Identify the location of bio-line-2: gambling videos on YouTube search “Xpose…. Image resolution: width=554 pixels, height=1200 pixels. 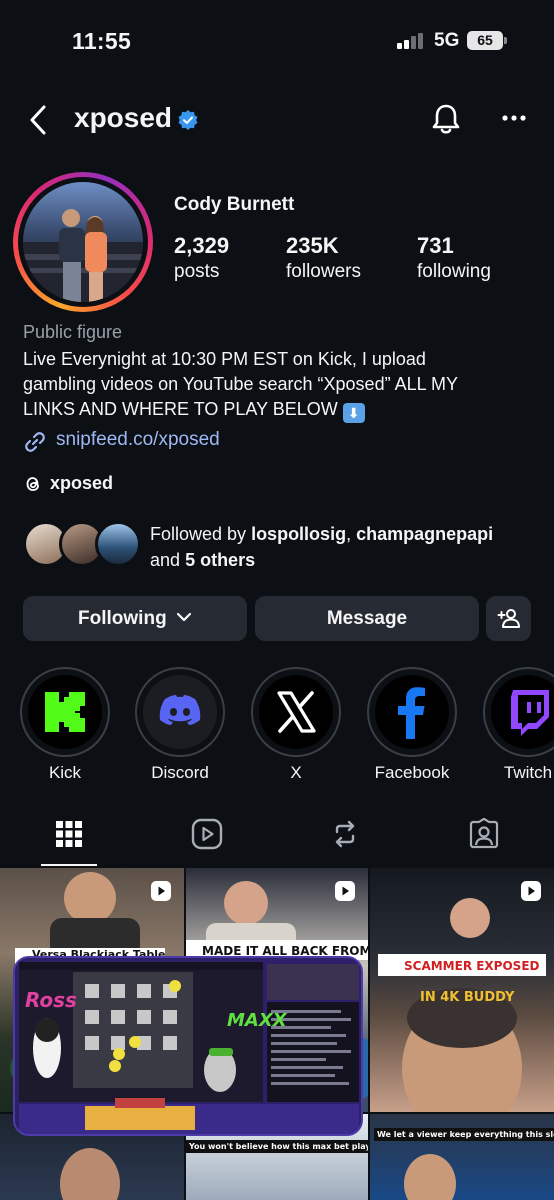
(240, 384).